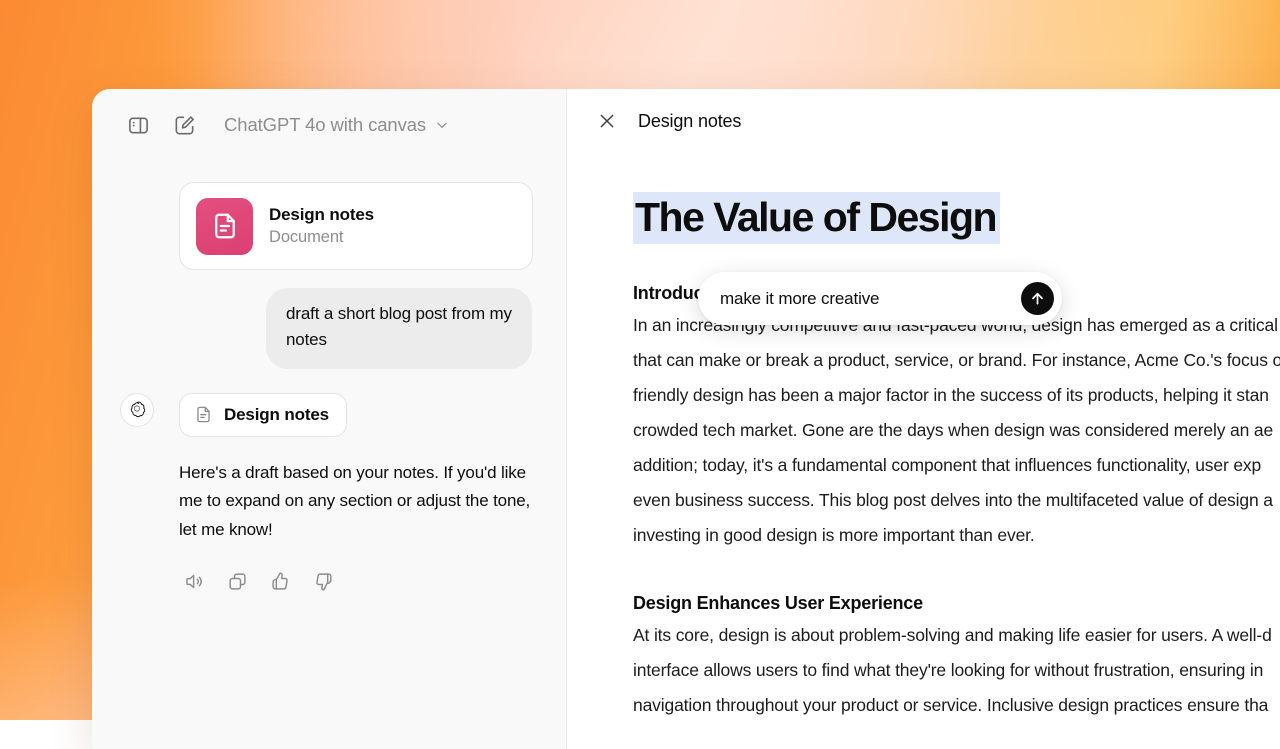 This screenshot has width=1280, height=749. Describe the element at coordinates (137, 410) in the screenshot. I see `openai-logo-icon` at that location.